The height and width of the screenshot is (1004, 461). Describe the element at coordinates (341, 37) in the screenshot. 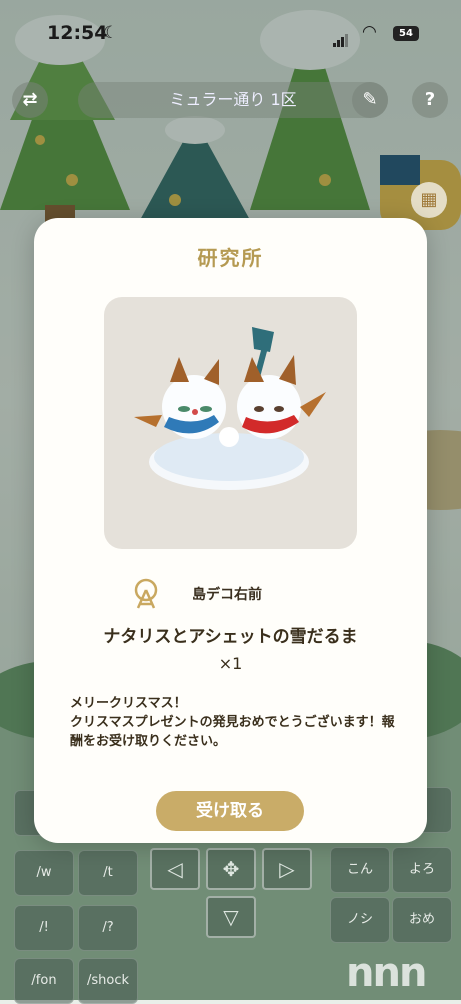

I see `cellular-signal-icon` at that location.